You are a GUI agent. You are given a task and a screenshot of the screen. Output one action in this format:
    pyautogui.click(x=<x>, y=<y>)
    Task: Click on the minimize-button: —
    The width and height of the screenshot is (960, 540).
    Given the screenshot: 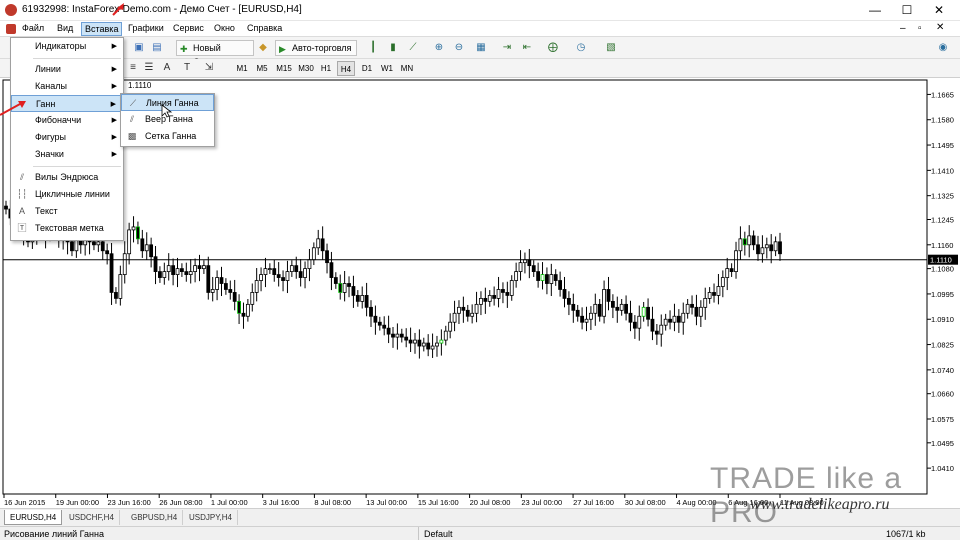 What is the action you would take?
    pyautogui.click(x=875, y=10)
    